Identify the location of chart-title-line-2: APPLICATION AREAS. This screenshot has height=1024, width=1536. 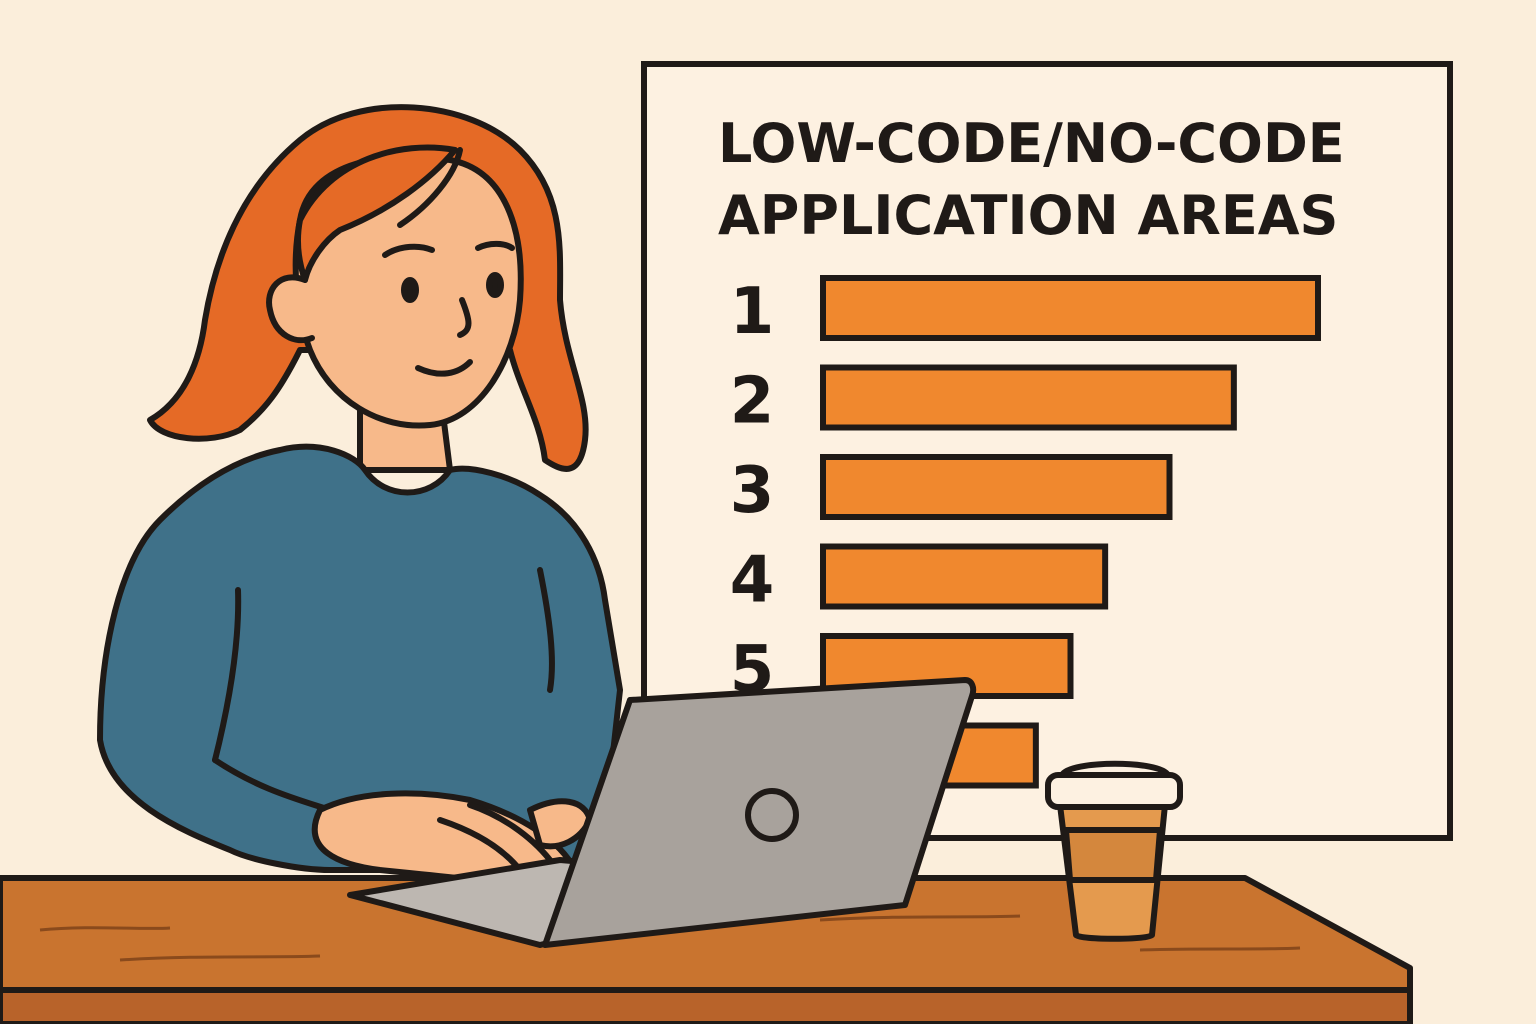
(1028, 215).